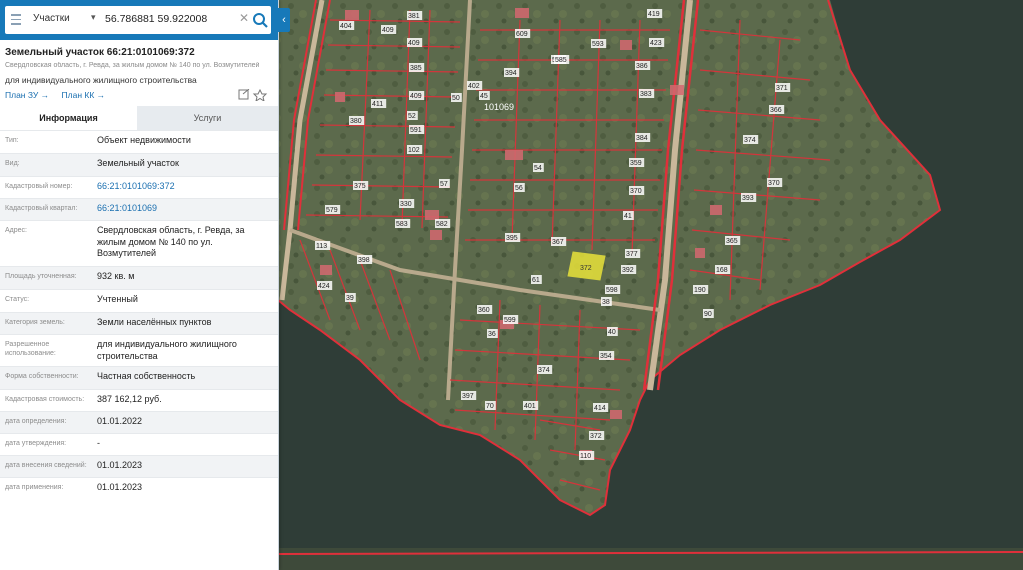 Image resolution: width=1023 pixels, height=570 pixels. What do you see at coordinates (207, 118) in the screenshot?
I see `tab-services: Услуги` at bounding box center [207, 118].